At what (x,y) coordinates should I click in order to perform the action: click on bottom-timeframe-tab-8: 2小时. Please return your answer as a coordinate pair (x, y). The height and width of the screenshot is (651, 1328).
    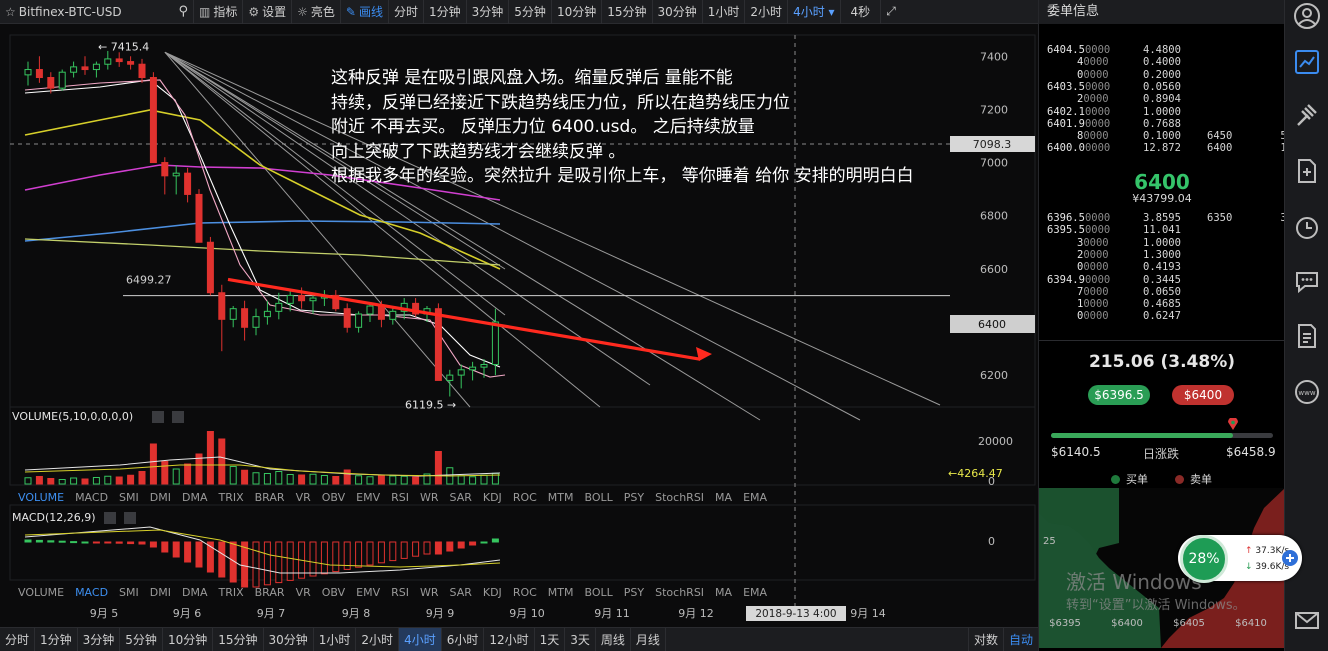
    Looking at the image, I should click on (378, 639).